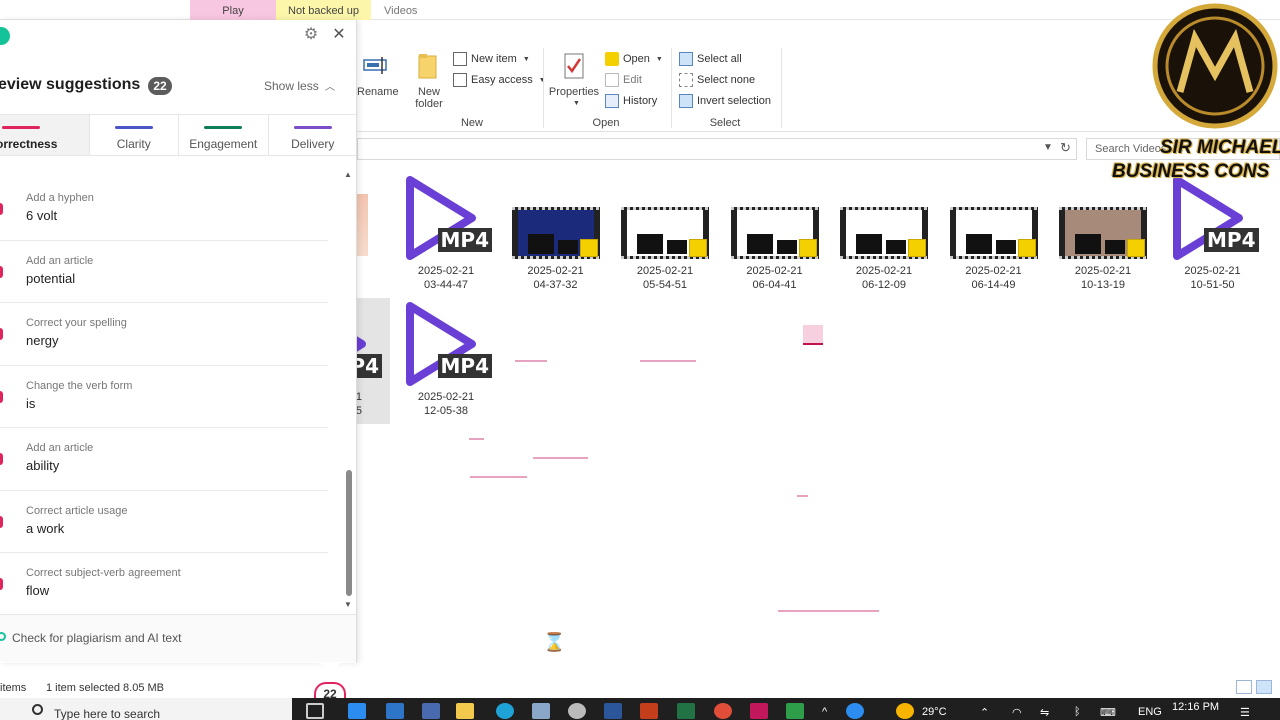 The width and height of the screenshot is (1280, 720). What do you see at coordinates (446, 285) in the screenshot?
I see `file-name-time: 03-44-47` at bounding box center [446, 285].